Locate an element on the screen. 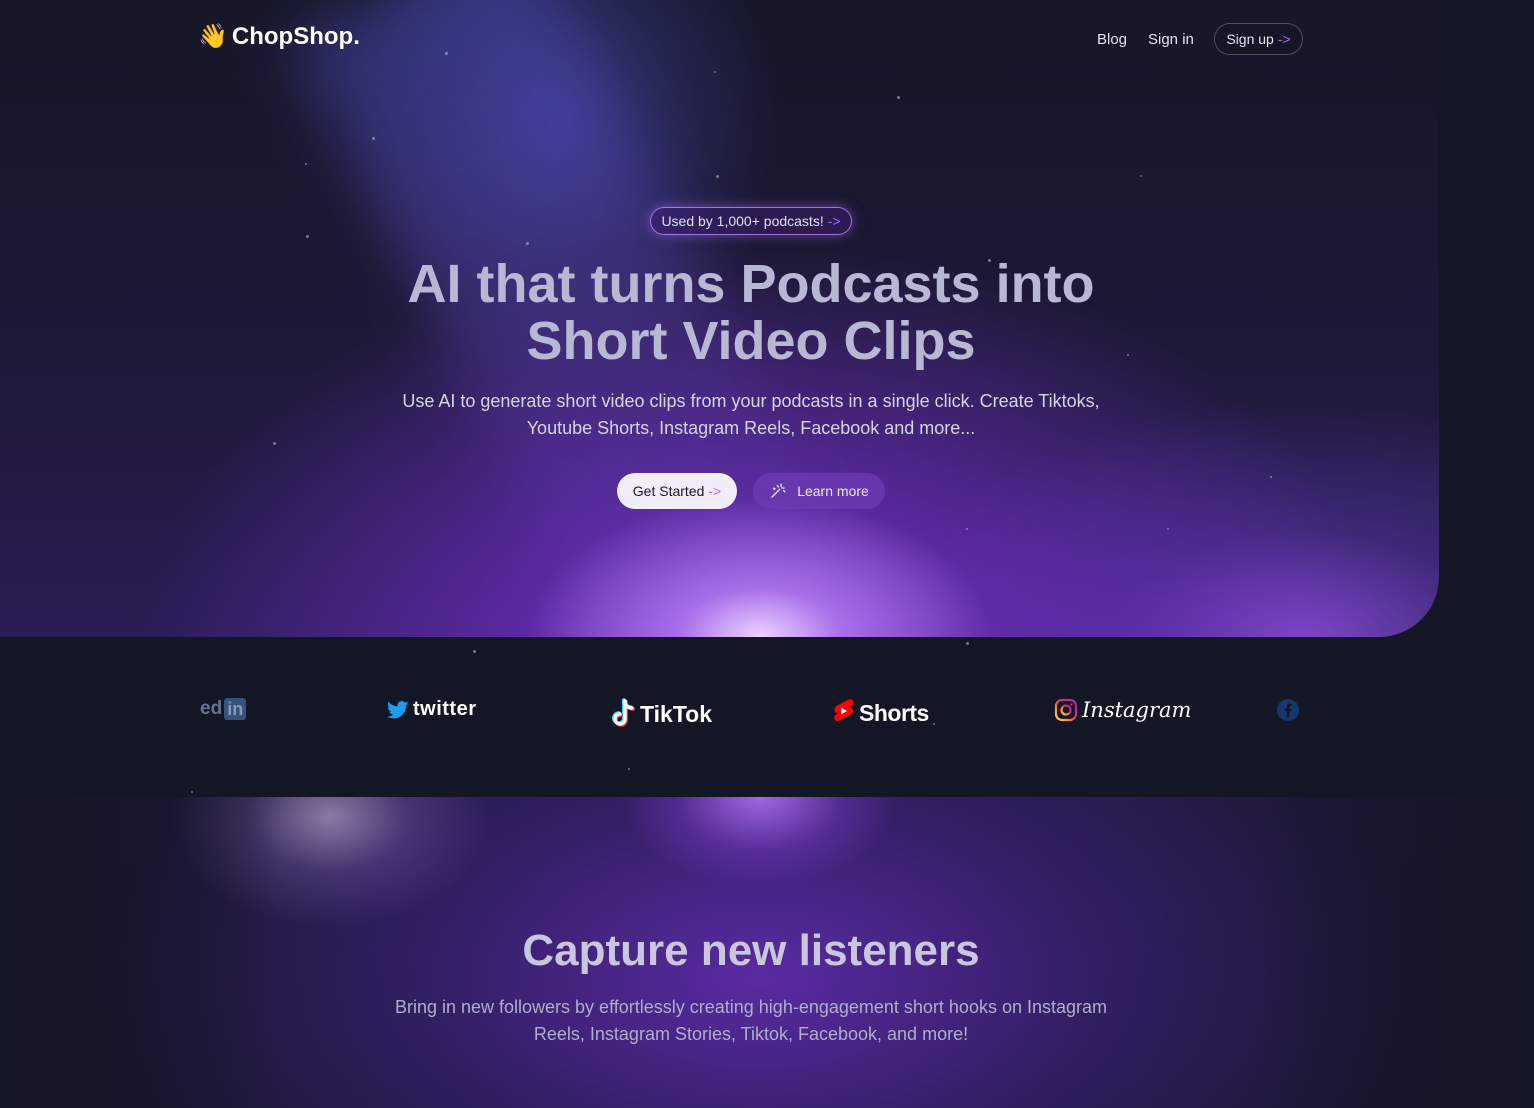  twitter-text: twitter is located at coordinates (445, 709).